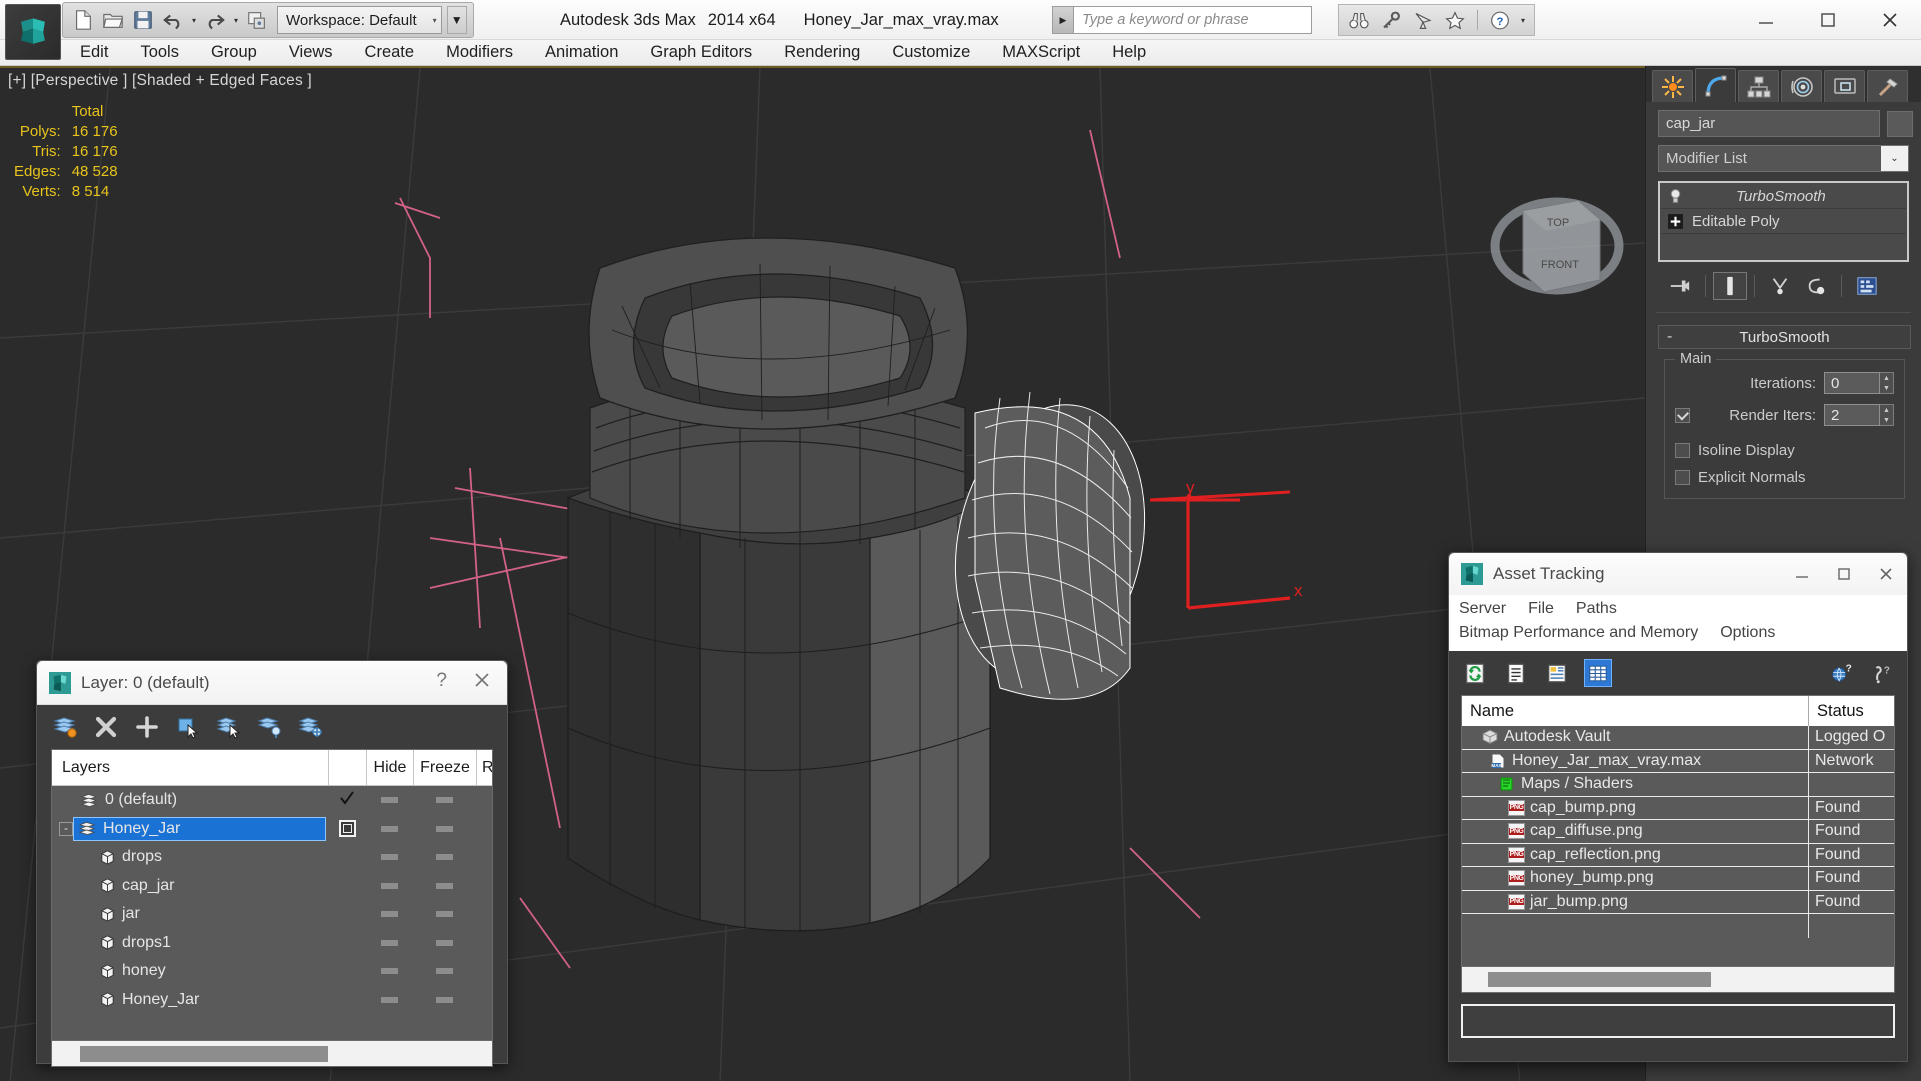 Image resolution: width=1921 pixels, height=1081 pixels. What do you see at coordinates (272, 800) in the screenshot?
I see `table-row: 0 (default)` at bounding box center [272, 800].